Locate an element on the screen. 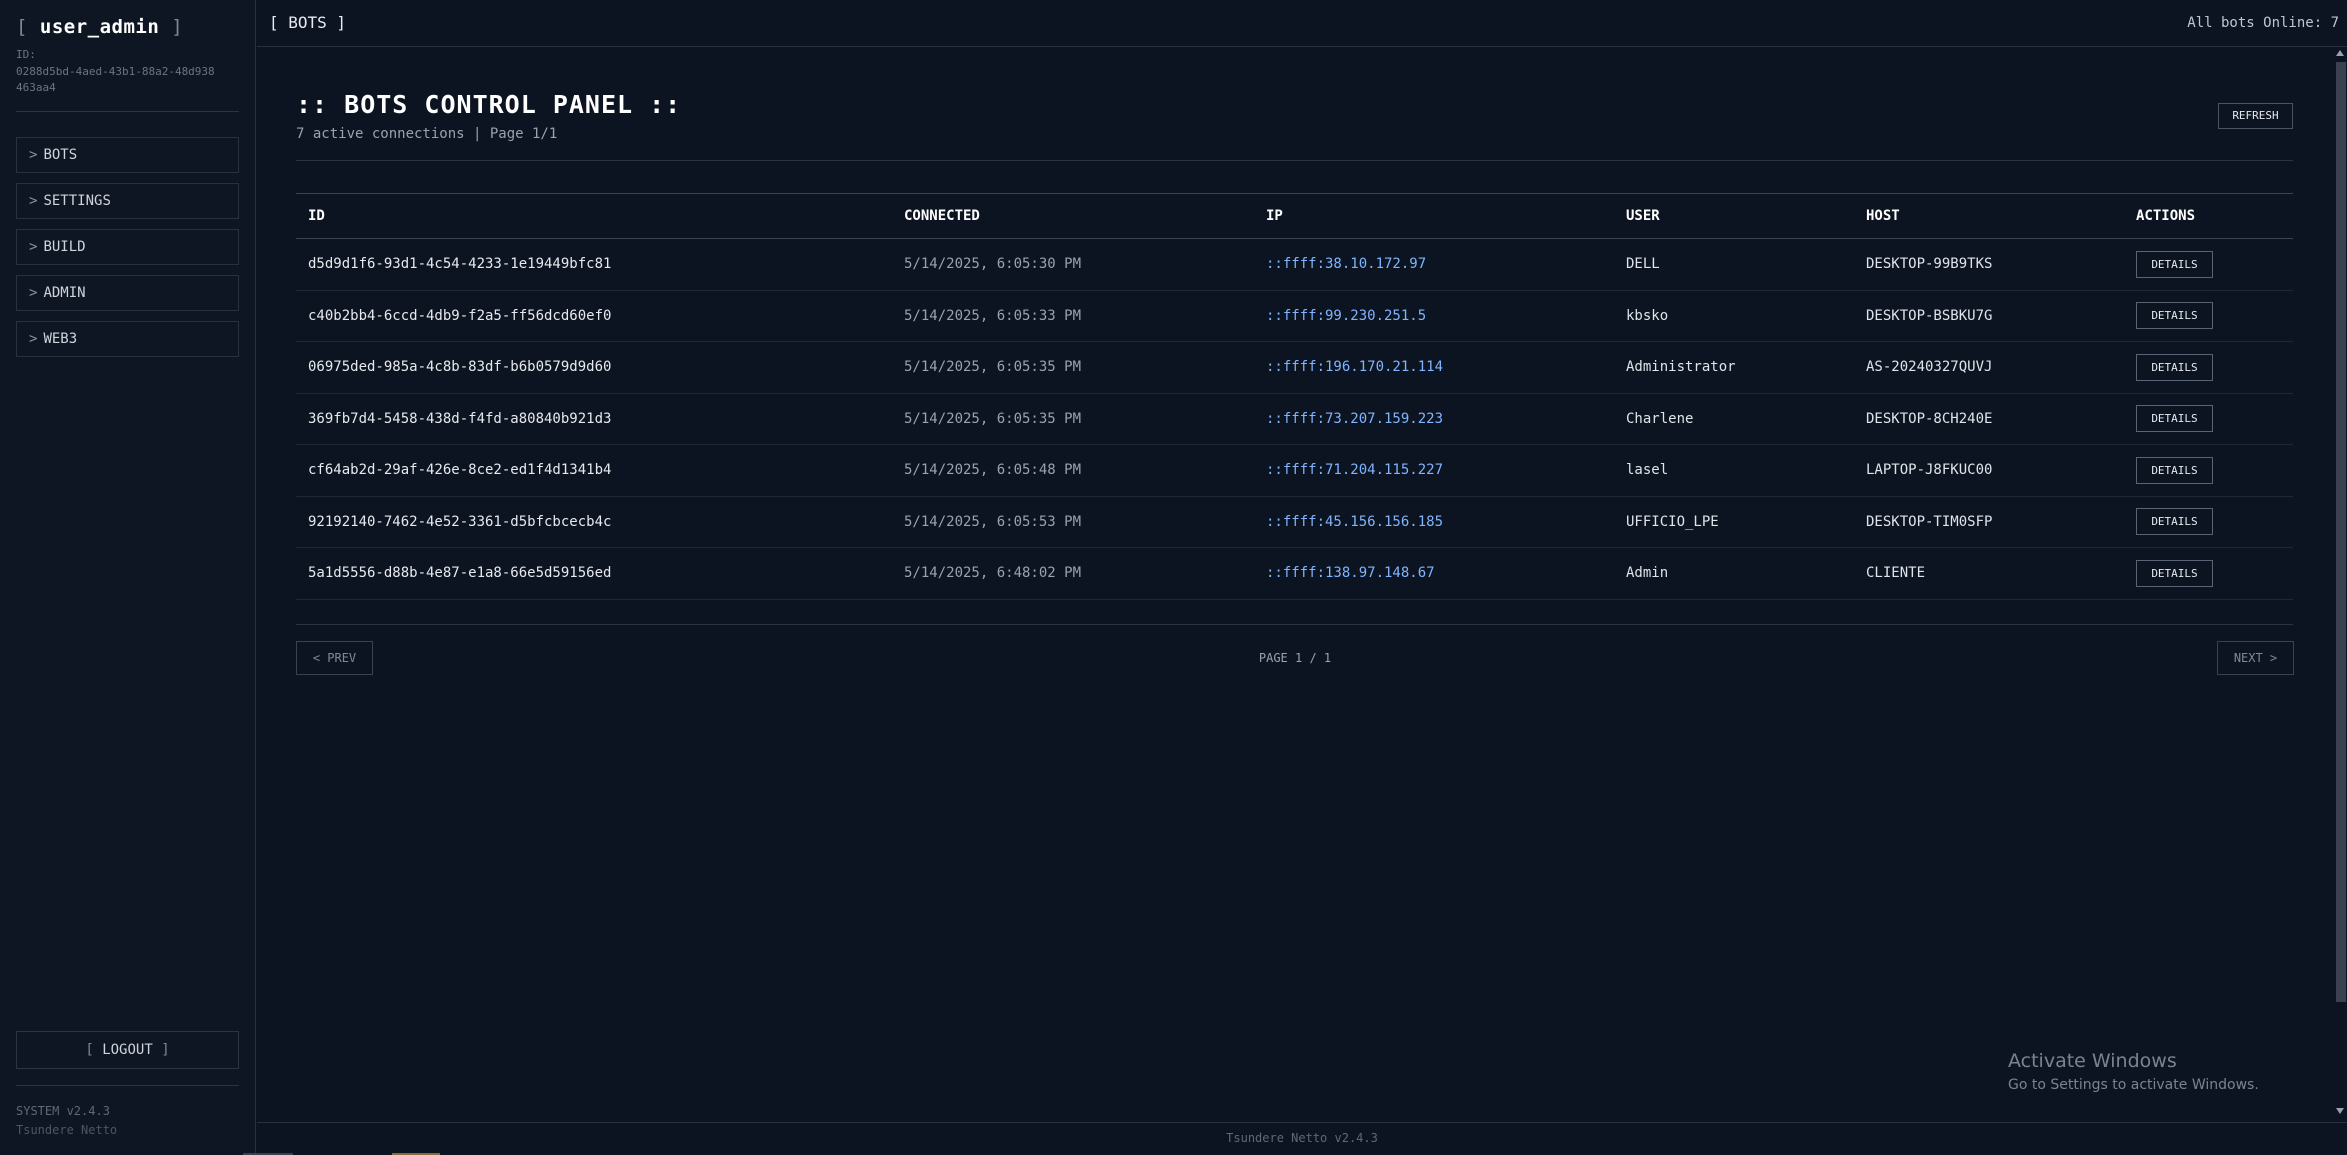 Image resolution: width=2347 pixels, height=1155 pixels. panel-title: :: BOTS CONTROL PANEL :: is located at coordinates (489, 104).